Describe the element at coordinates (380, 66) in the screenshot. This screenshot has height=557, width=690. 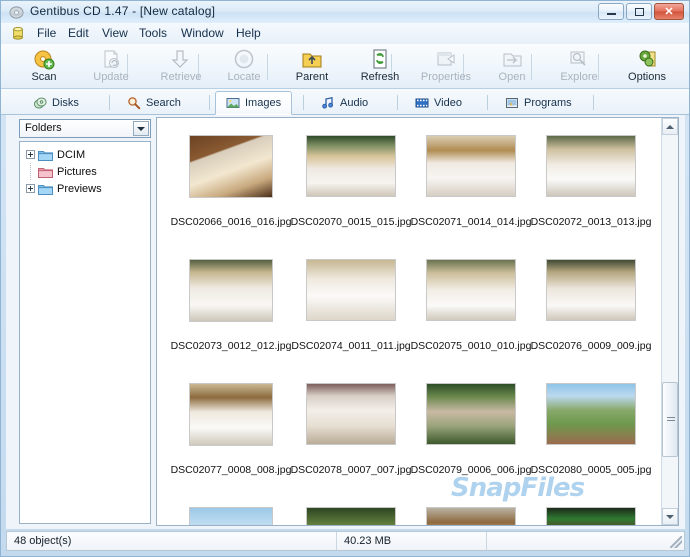
I see `toolbar-button-refresh: Refresh` at that location.